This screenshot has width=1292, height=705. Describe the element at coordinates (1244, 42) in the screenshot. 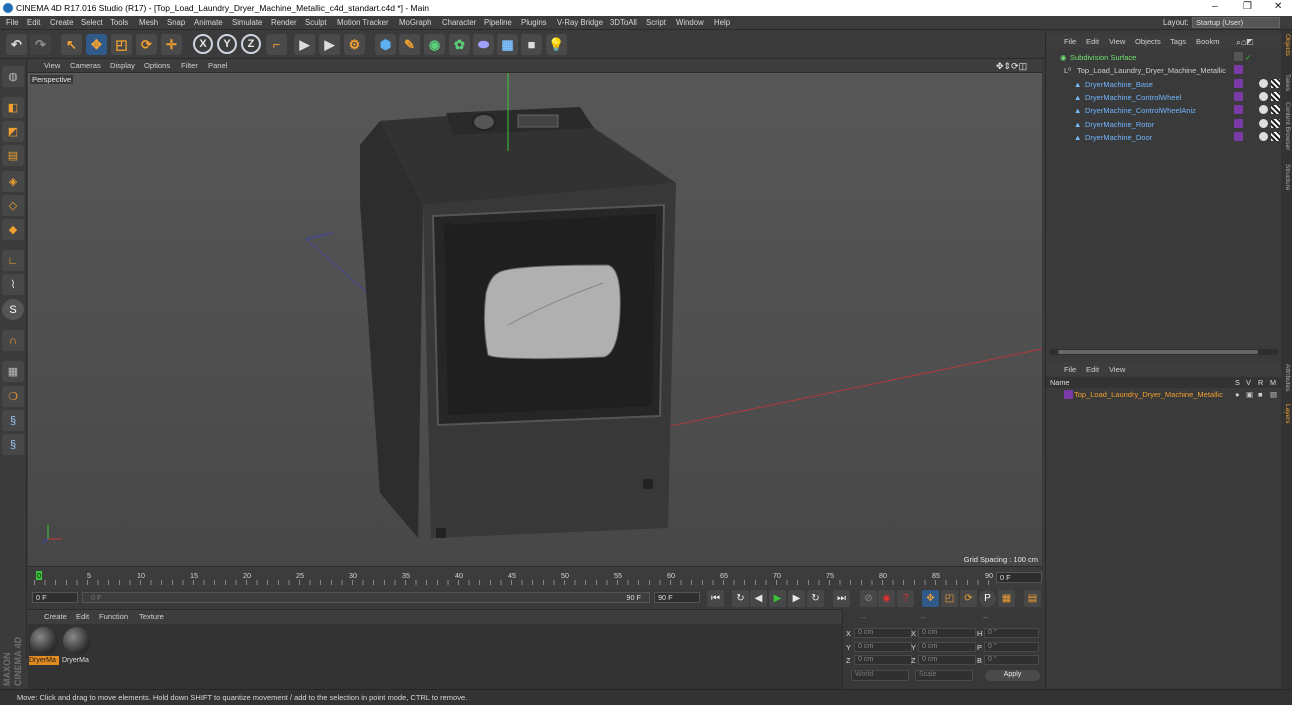

I see `objmgr-search-icon: ⌕⌂◩` at that location.